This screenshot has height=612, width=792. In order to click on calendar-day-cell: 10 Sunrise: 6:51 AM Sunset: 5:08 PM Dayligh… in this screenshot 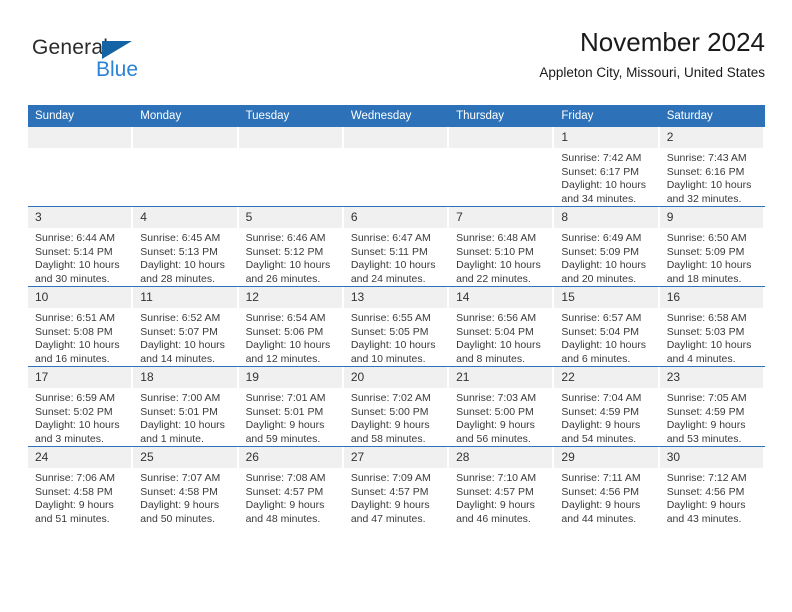, I will do `click(81, 326)`.